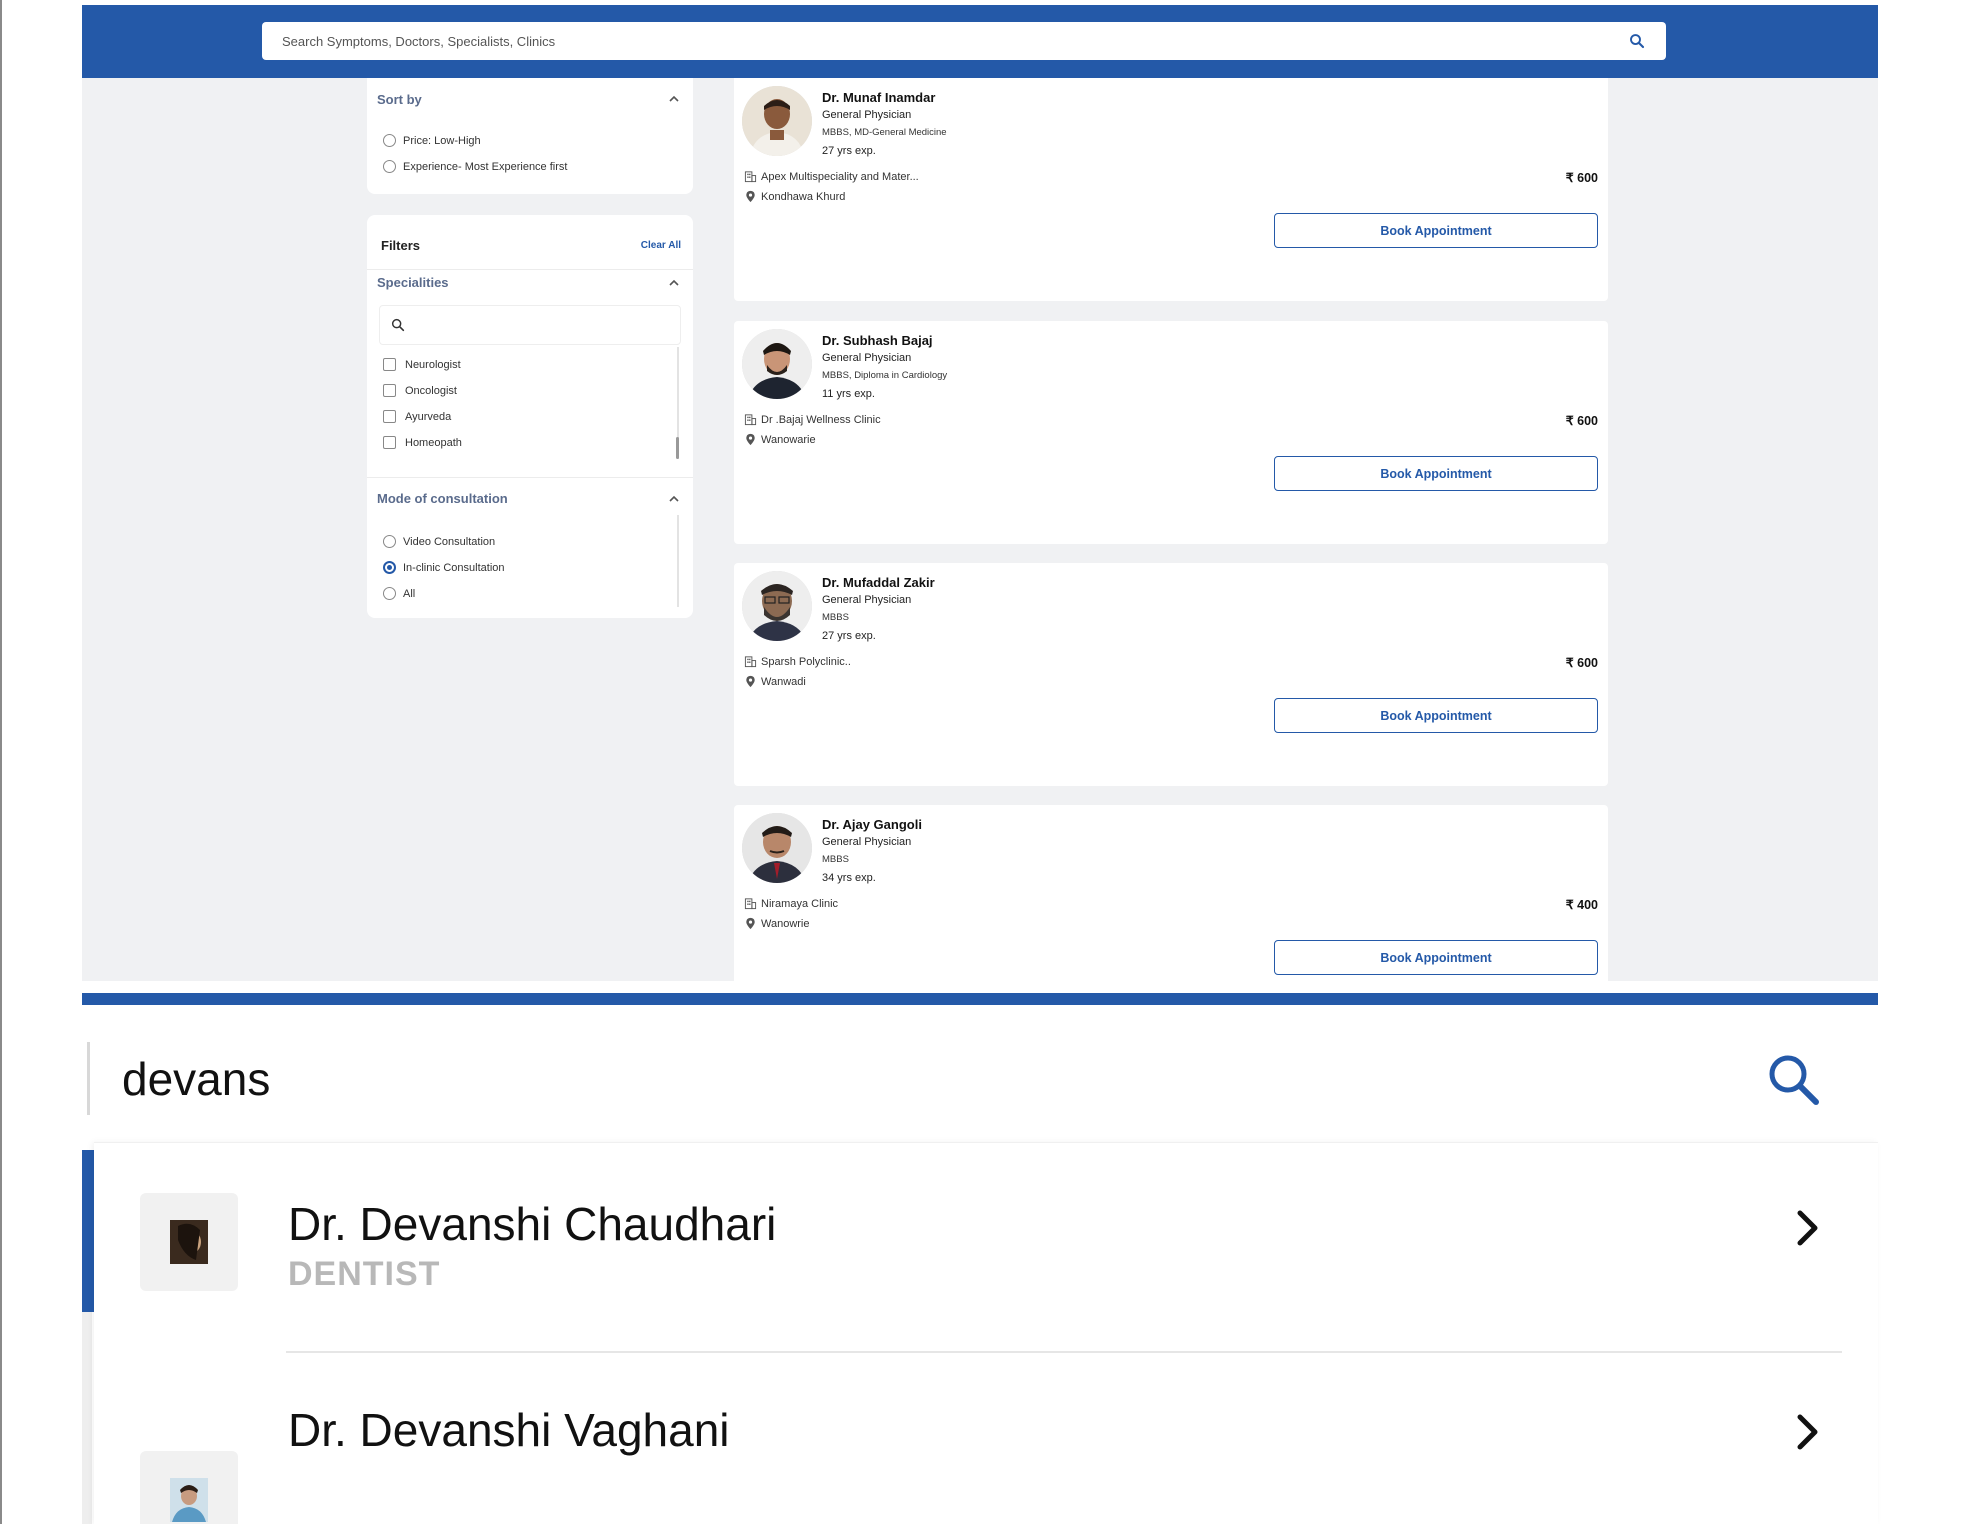 The image size is (1980, 1524). I want to click on doctor-experience: 34 yrs exp., so click(849, 878).